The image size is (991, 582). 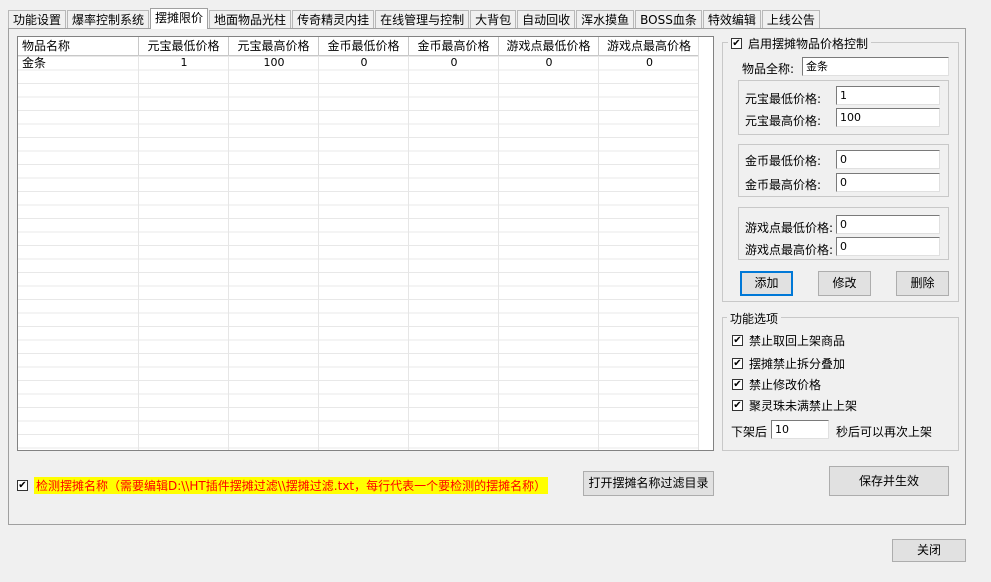 I want to click on yuanbao-max-input: 100, so click(x=888, y=117).